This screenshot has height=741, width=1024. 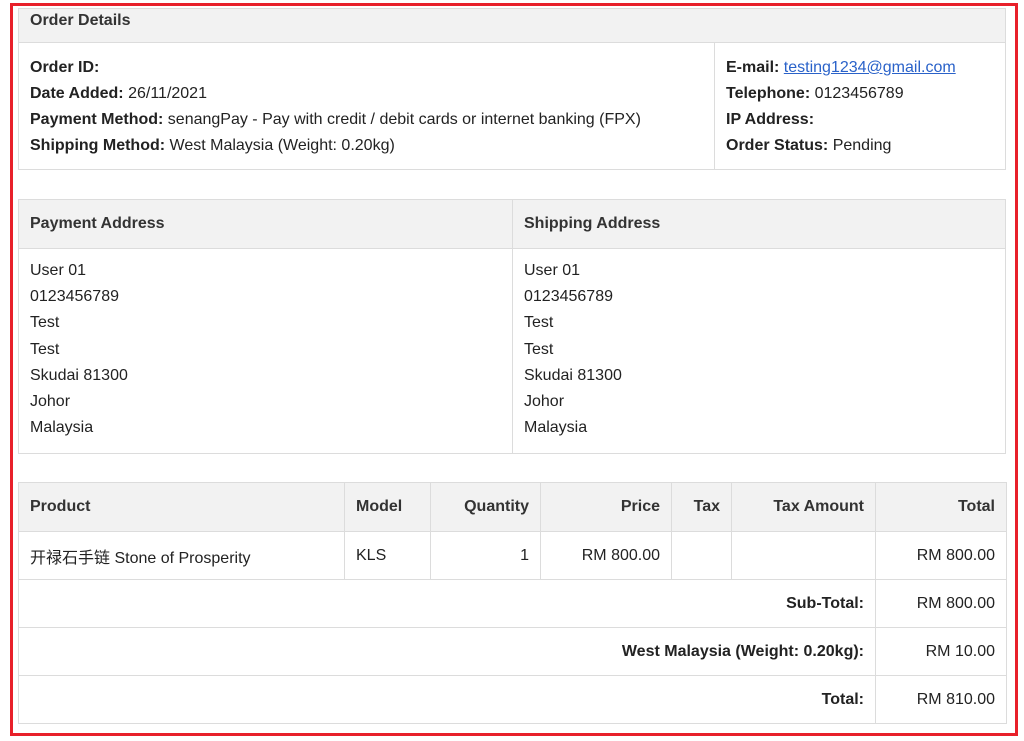 What do you see at coordinates (387, 555) in the screenshot?
I see `model-cell: KLS` at bounding box center [387, 555].